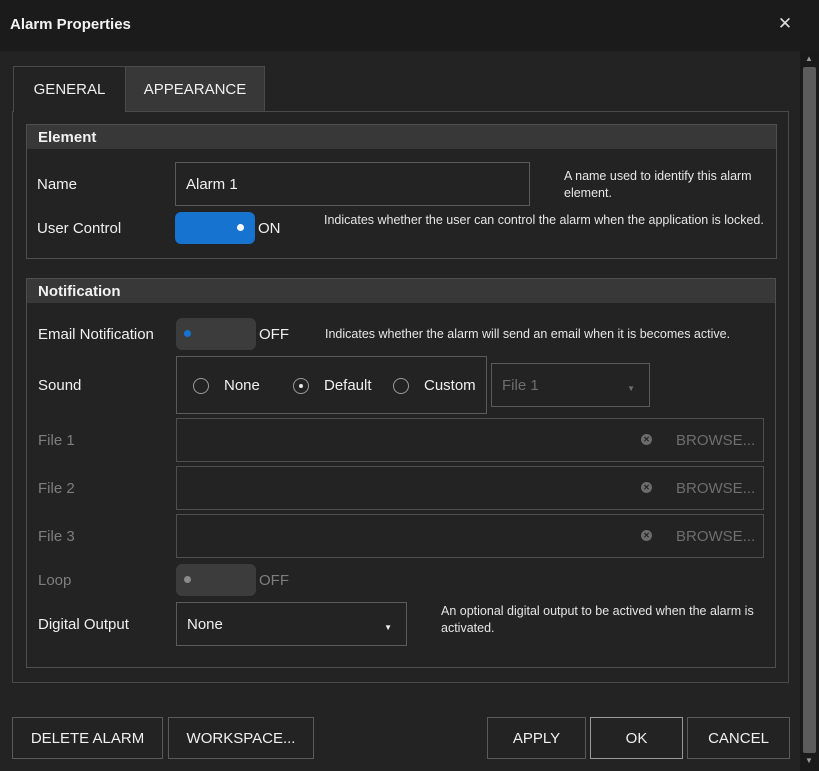 The height and width of the screenshot is (771, 819). What do you see at coordinates (60, 385) in the screenshot?
I see `sound-label: Sound` at bounding box center [60, 385].